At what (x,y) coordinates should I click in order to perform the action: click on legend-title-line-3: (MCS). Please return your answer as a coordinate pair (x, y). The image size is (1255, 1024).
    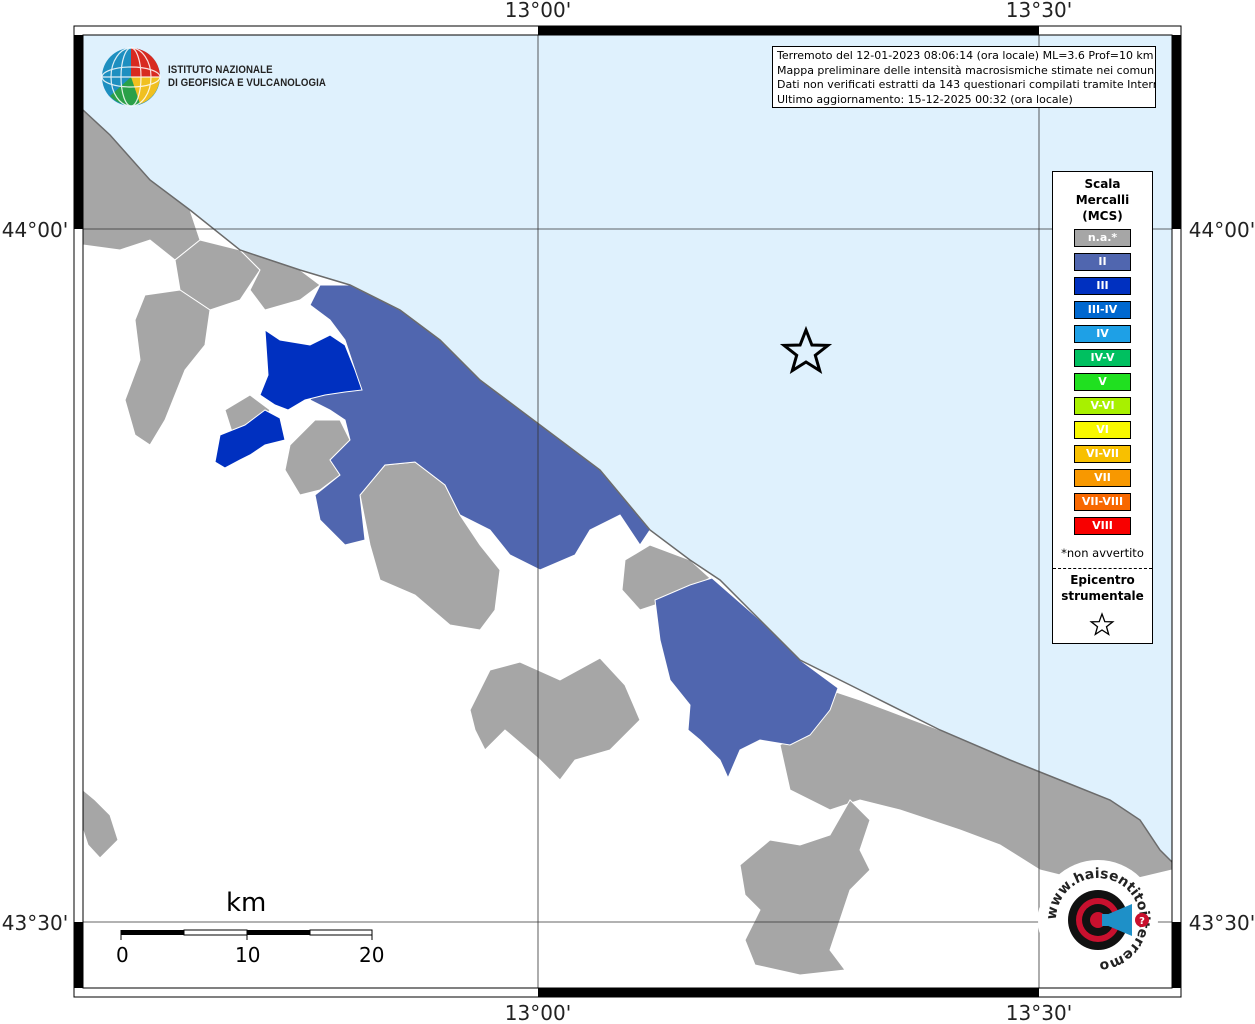
    Looking at the image, I should click on (1102, 216).